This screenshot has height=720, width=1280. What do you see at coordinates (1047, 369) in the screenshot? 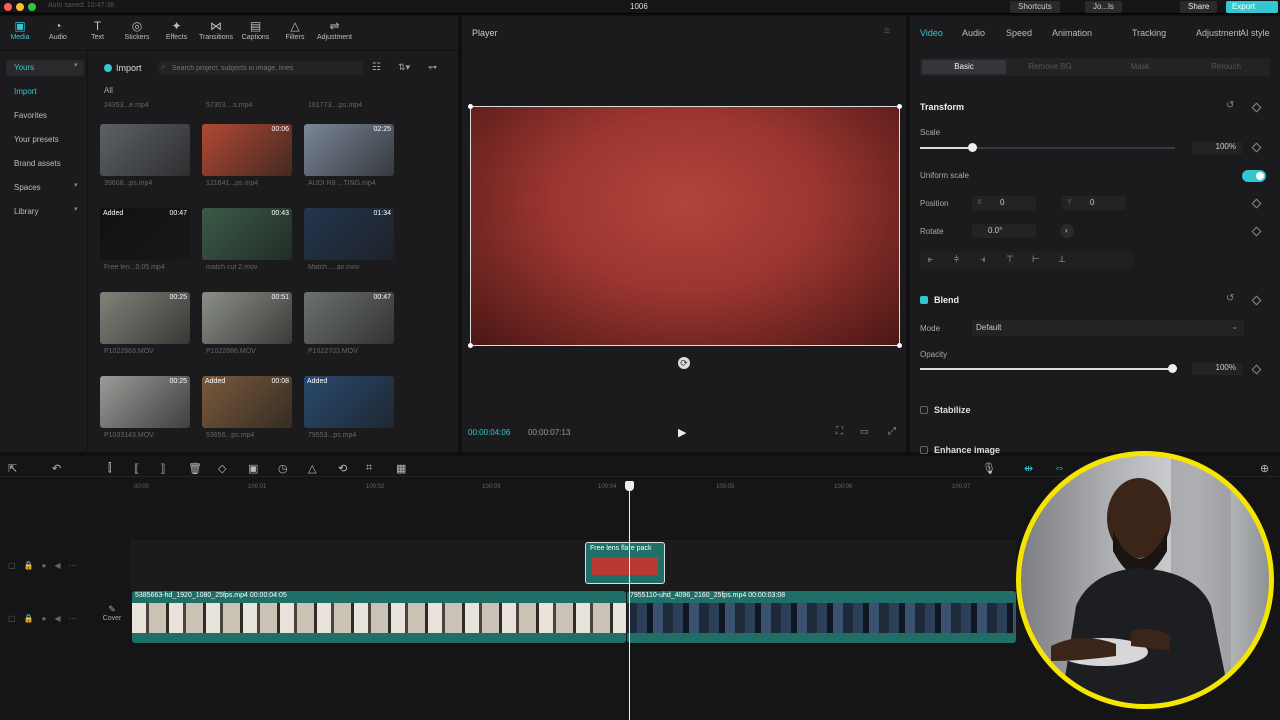
I see `opacity-slider` at bounding box center [1047, 369].